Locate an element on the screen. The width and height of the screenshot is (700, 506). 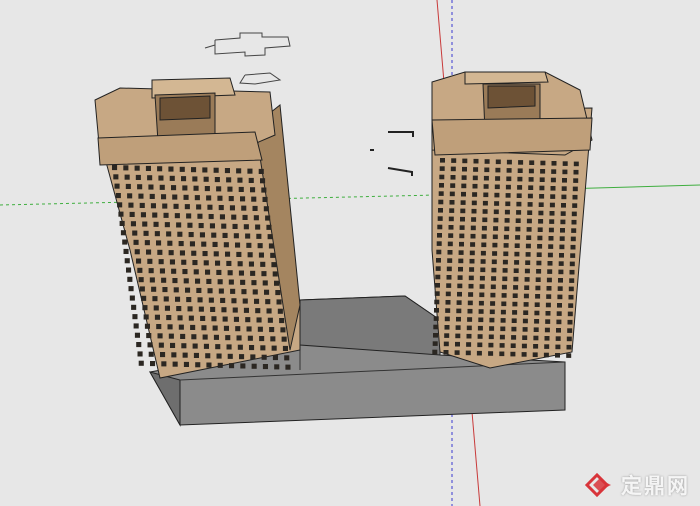
watermark-logo-icon is located at coordinates (597, 485).